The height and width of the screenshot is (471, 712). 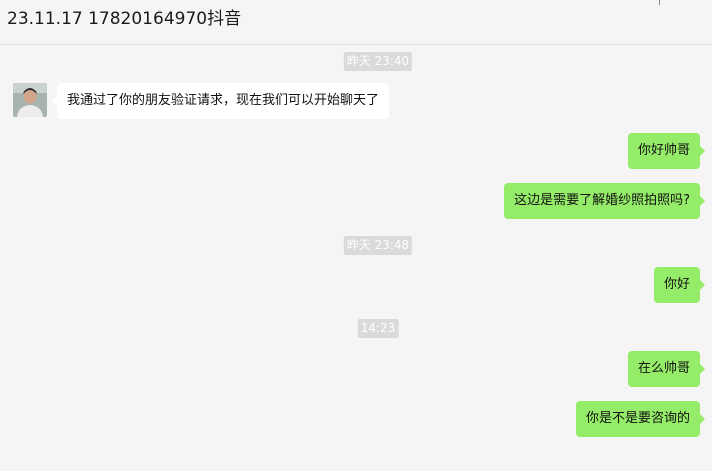 I want to click on message-bubble-outgoing: 你是不是要咨询的, so click(x=640, y=419).